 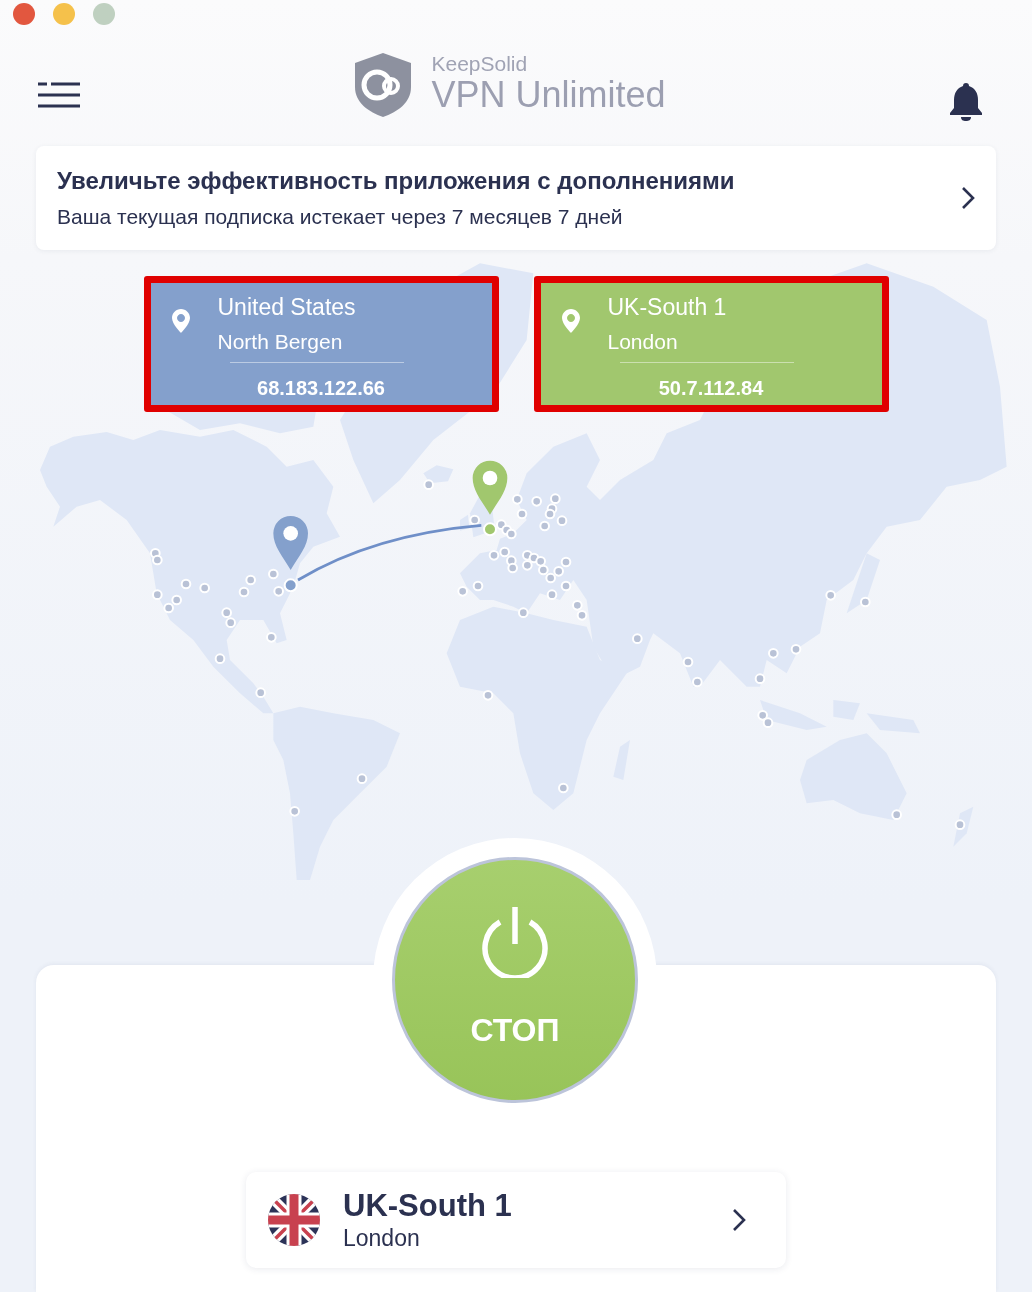 I want to click on window-control-icon, so click(x=24, y=14).